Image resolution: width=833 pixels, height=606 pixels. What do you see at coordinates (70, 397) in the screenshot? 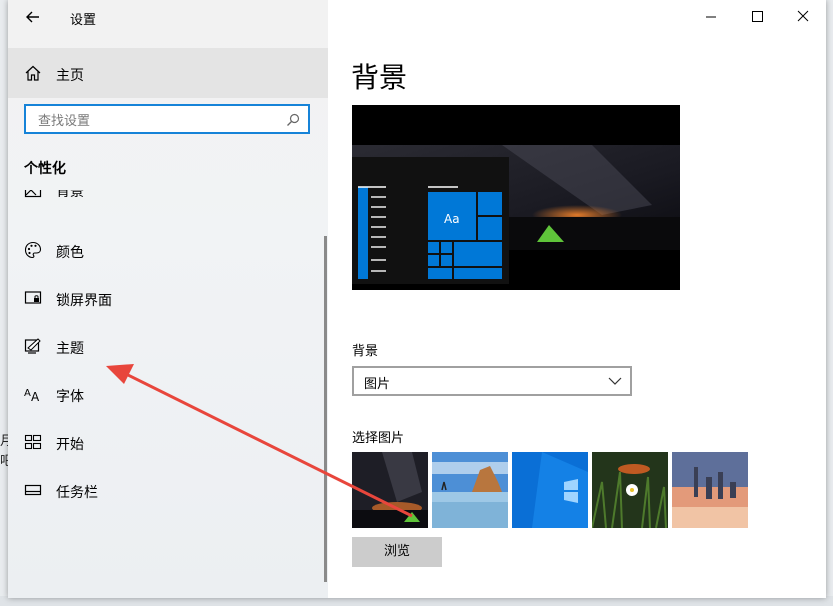
I see `nav-item-label: 字体` at bounding box center [70, 397].